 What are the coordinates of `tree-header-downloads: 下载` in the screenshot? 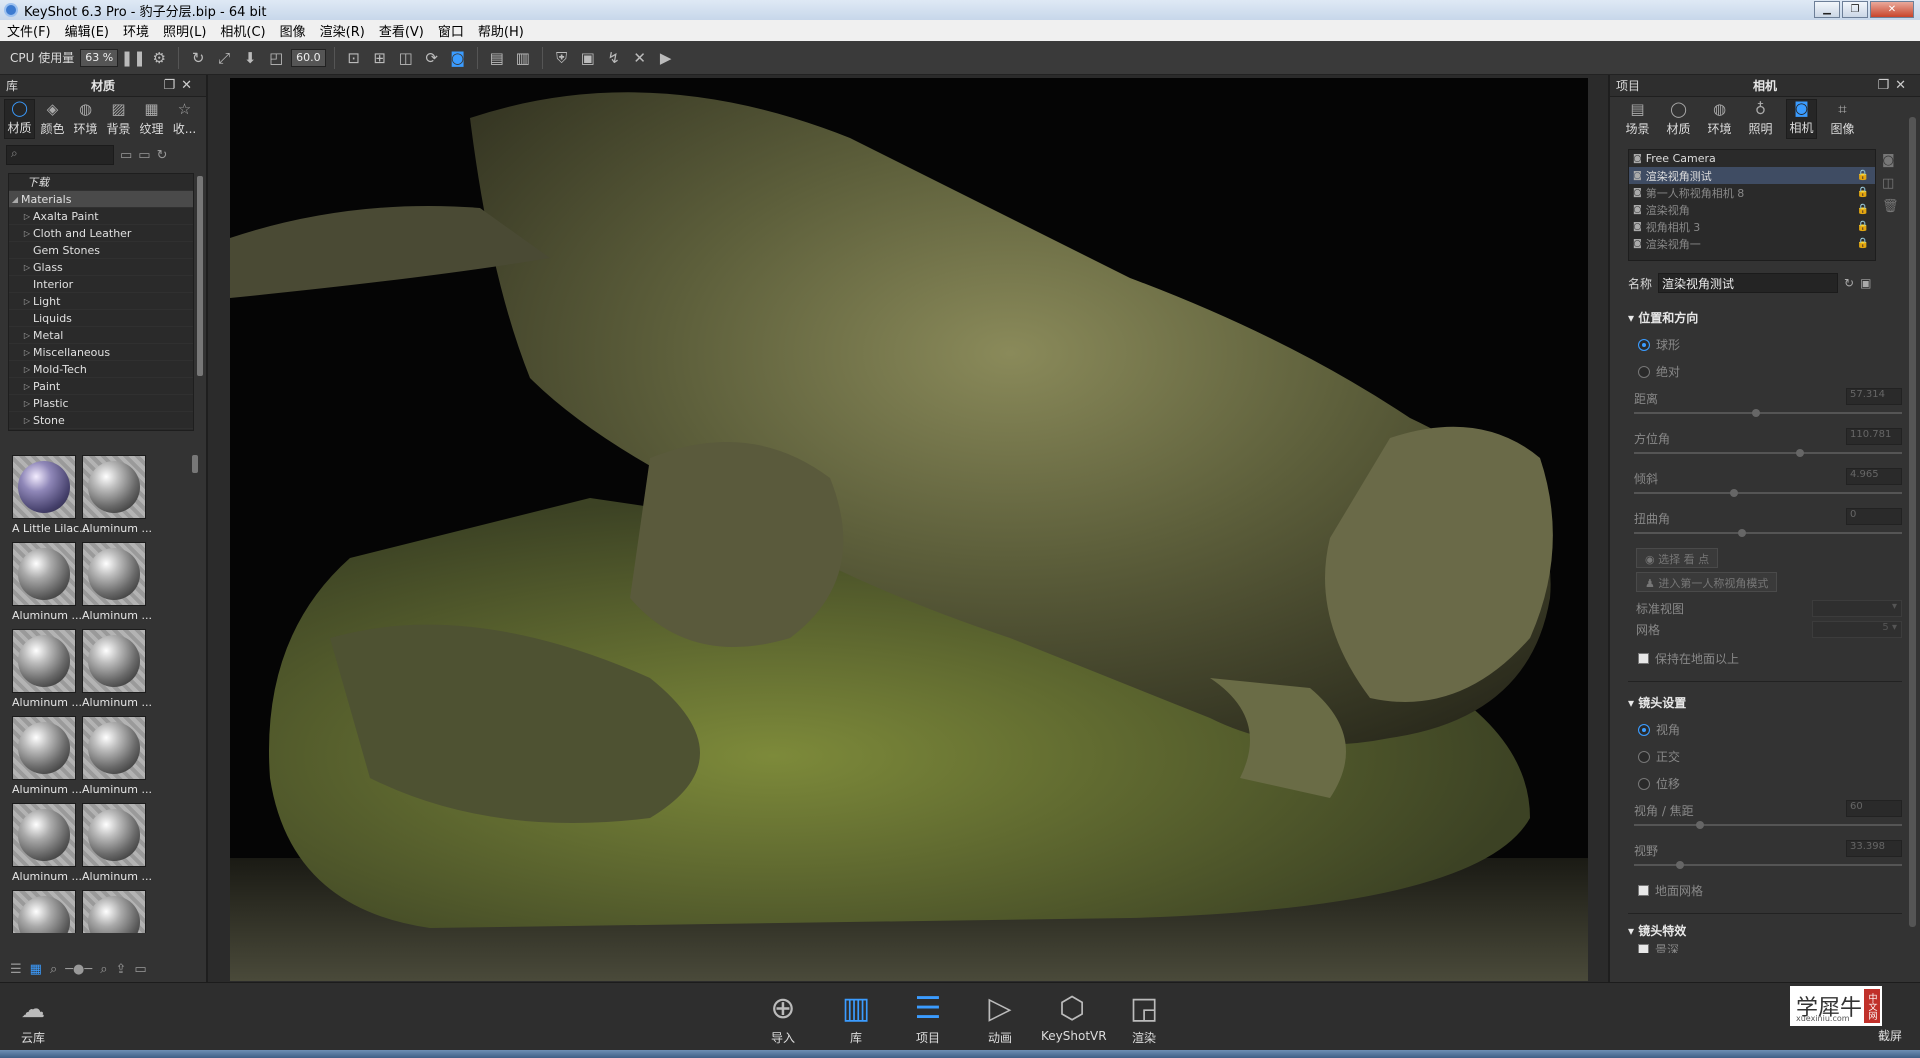 It's located at (101, 182).